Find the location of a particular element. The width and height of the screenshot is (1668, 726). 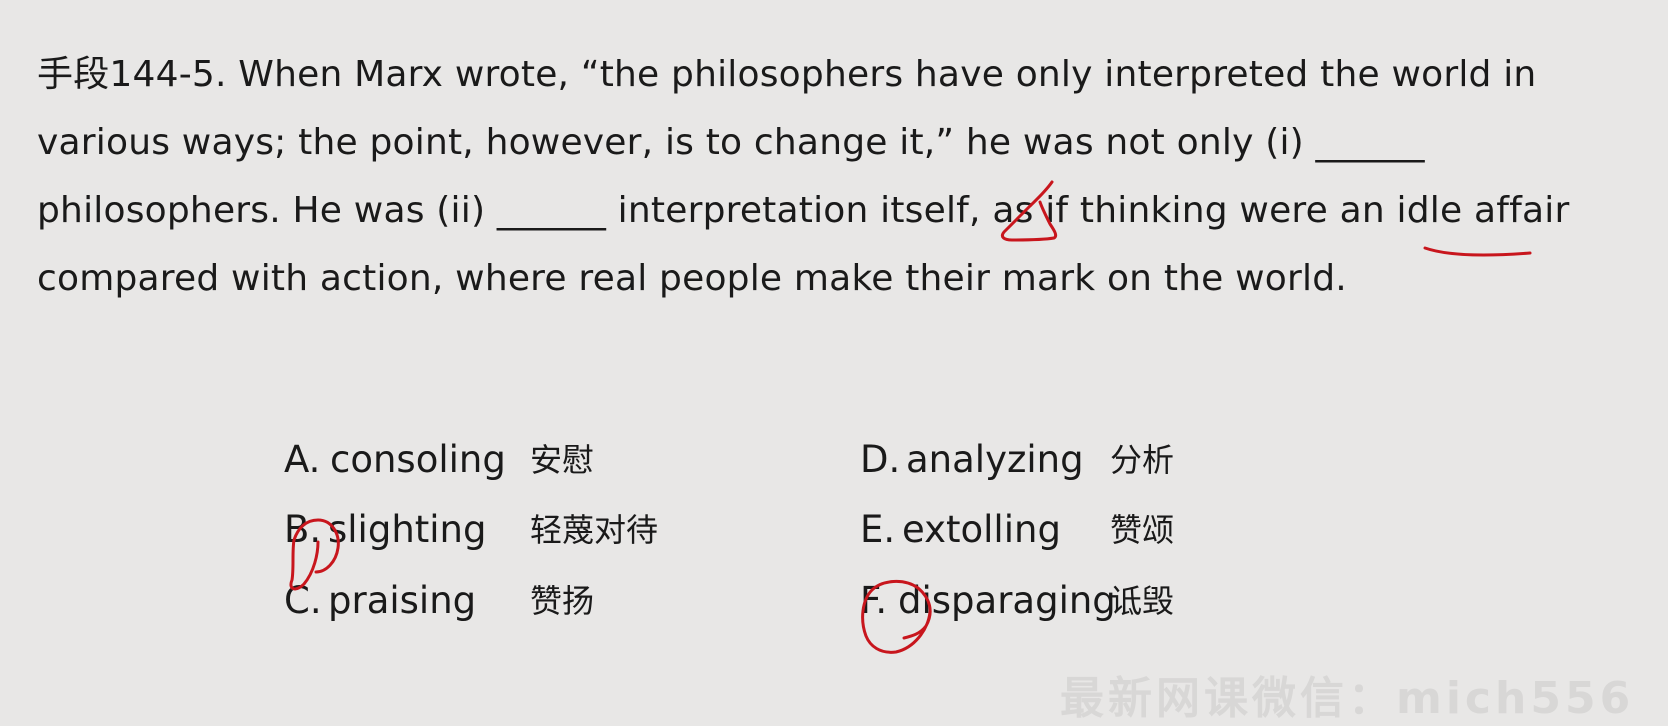

option-translation: 轻蔑对待 is located at coordinates (594, 530).